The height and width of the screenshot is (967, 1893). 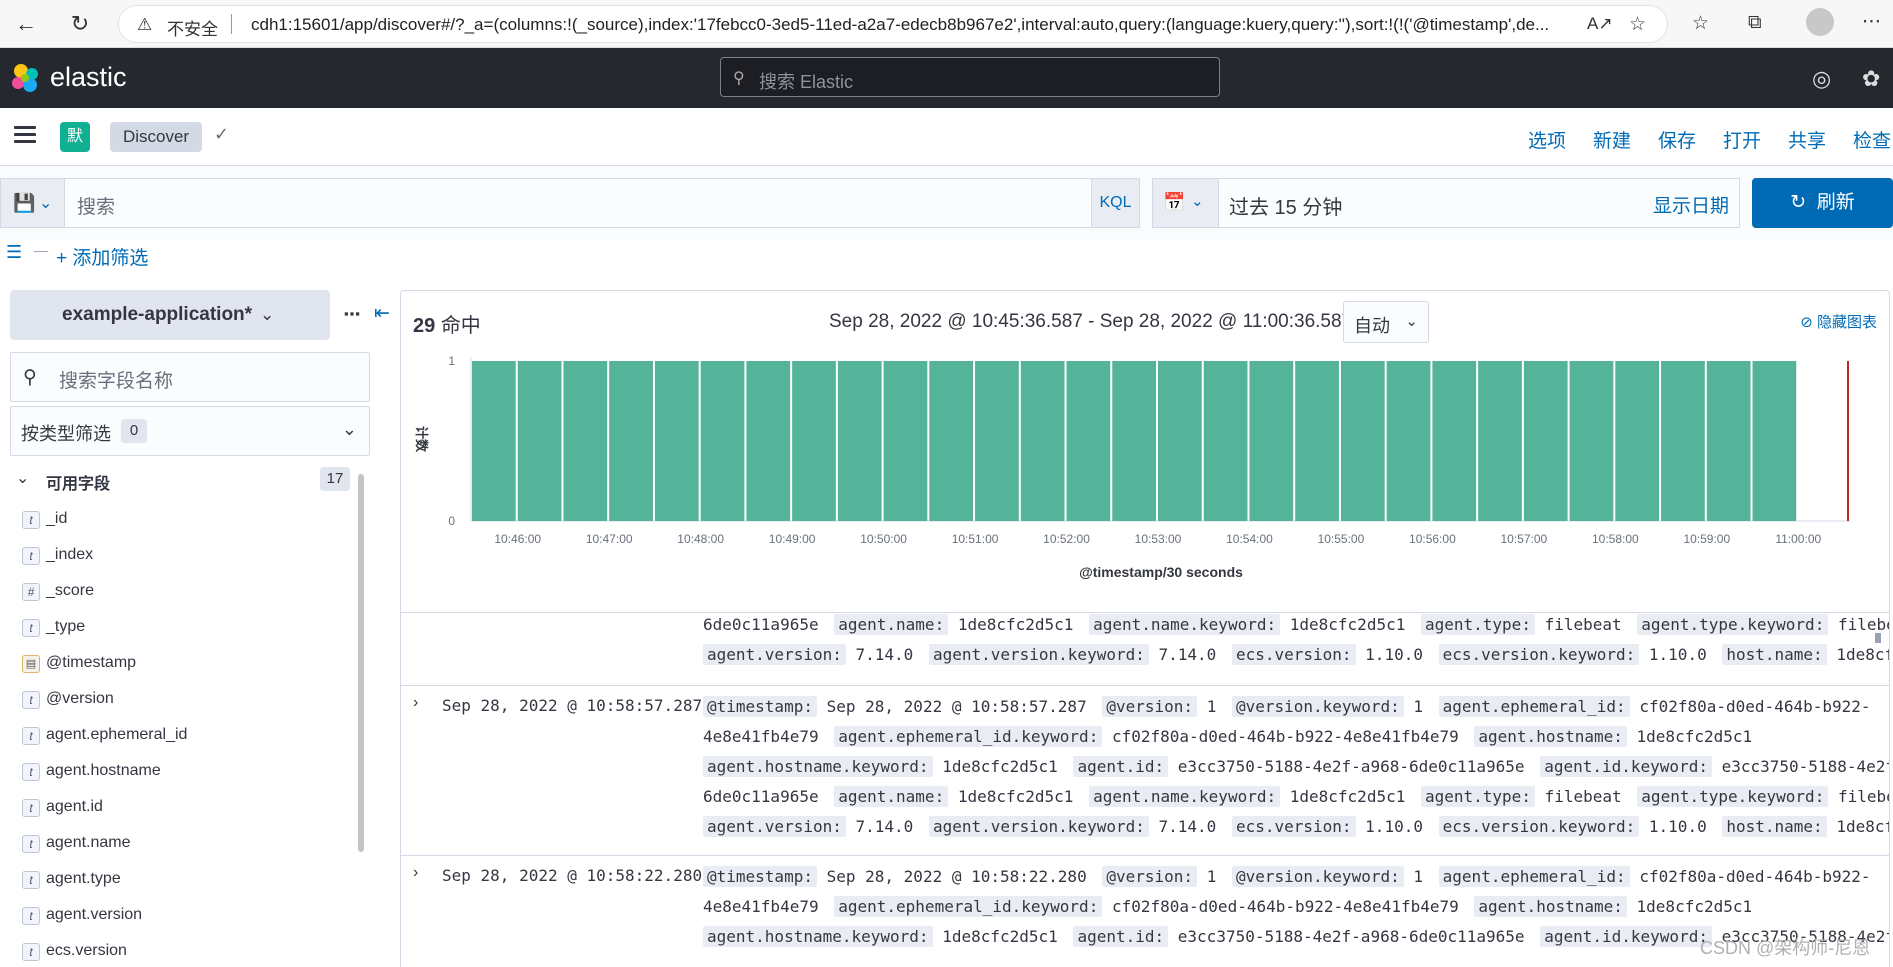 What do you see at coordinates (26, 78) in the screenshot?
I see `elastic-logo-icon` at bounding box center [26, 78].